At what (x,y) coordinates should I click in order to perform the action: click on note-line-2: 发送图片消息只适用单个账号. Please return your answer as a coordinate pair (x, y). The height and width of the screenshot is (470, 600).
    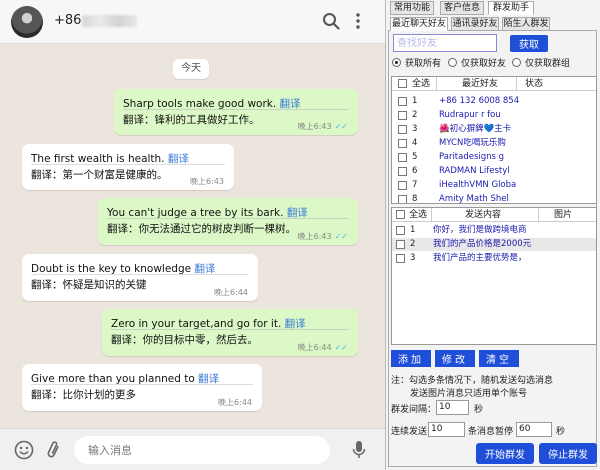
    Looking at the image, I should click on (469, 394).